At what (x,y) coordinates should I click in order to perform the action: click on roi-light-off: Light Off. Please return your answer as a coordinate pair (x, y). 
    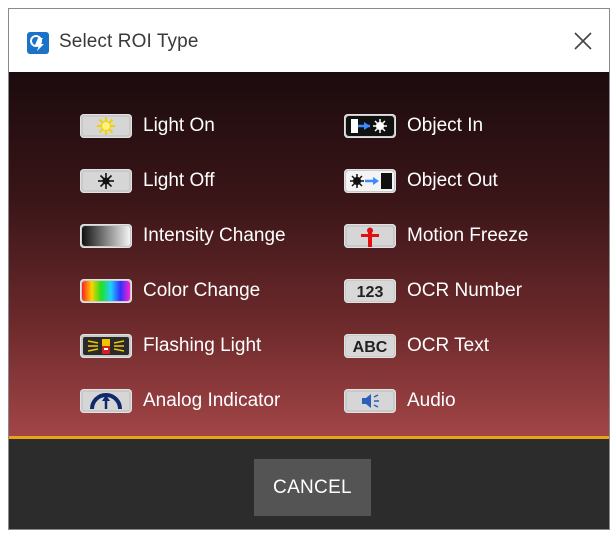
    Looking at the image, I should click on (195, 181).